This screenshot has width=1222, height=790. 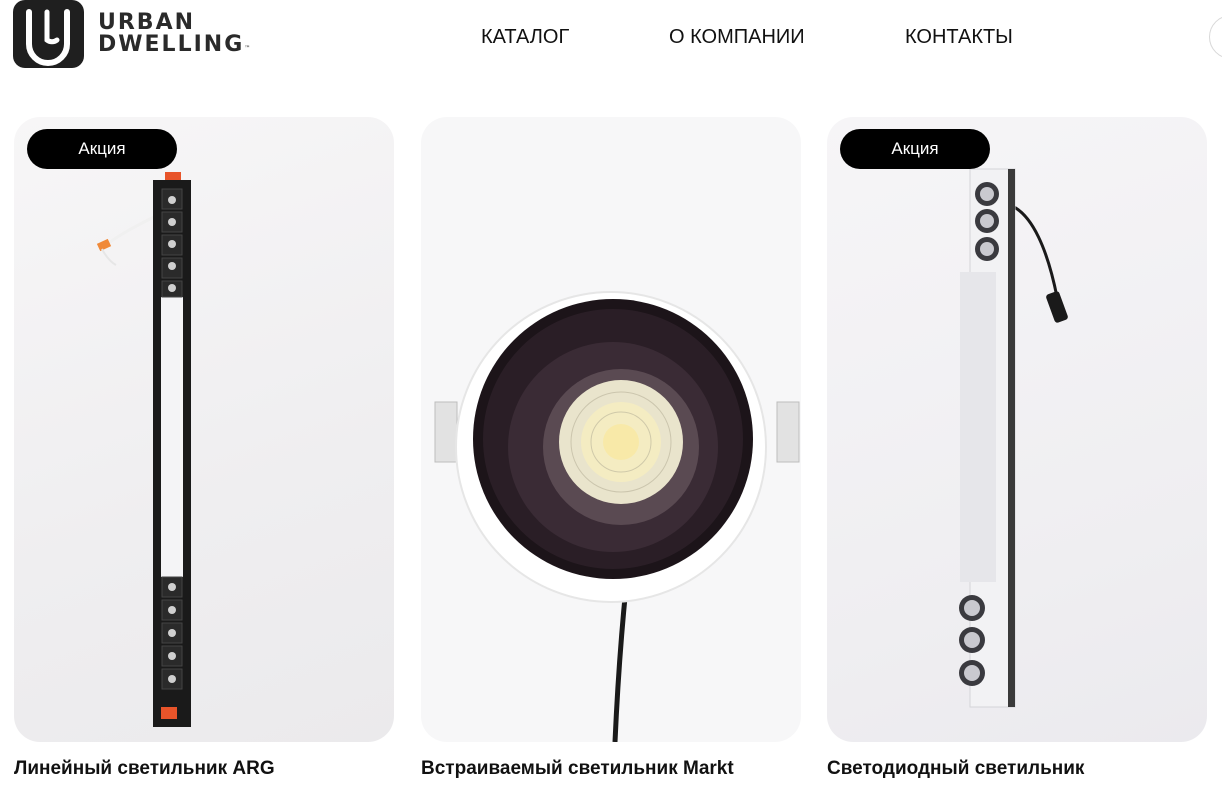 What do you see at coordinates (1013, 438) in the screenshot?
I see `led-light-image` at bounding box center [1013, 438].